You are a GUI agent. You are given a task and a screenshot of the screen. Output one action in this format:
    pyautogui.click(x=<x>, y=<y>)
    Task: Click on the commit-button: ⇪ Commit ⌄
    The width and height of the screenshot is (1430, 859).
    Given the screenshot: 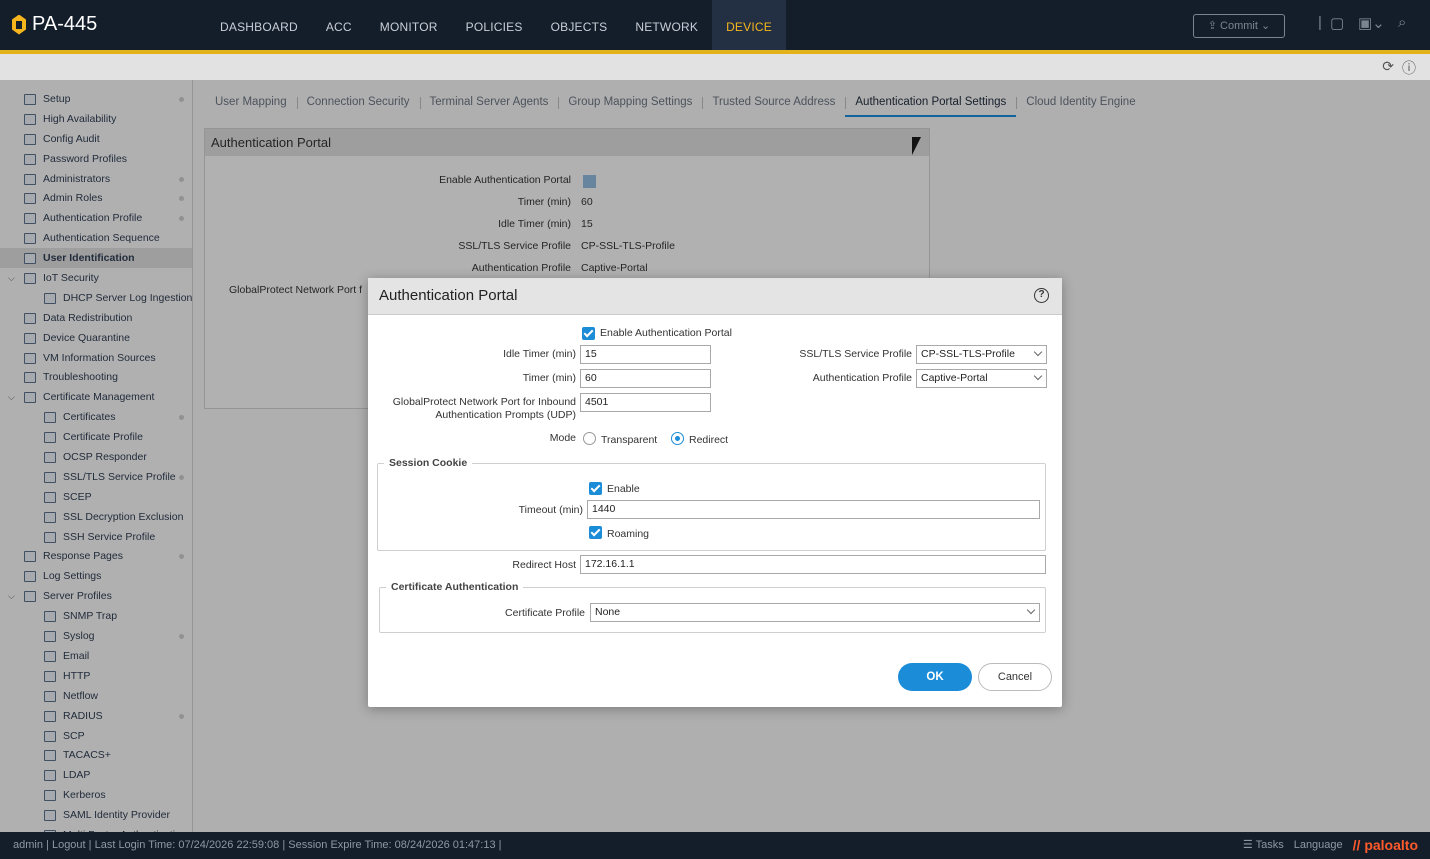 What is the action you would take?
    pyautogui.click(x=1239, y=26)
    